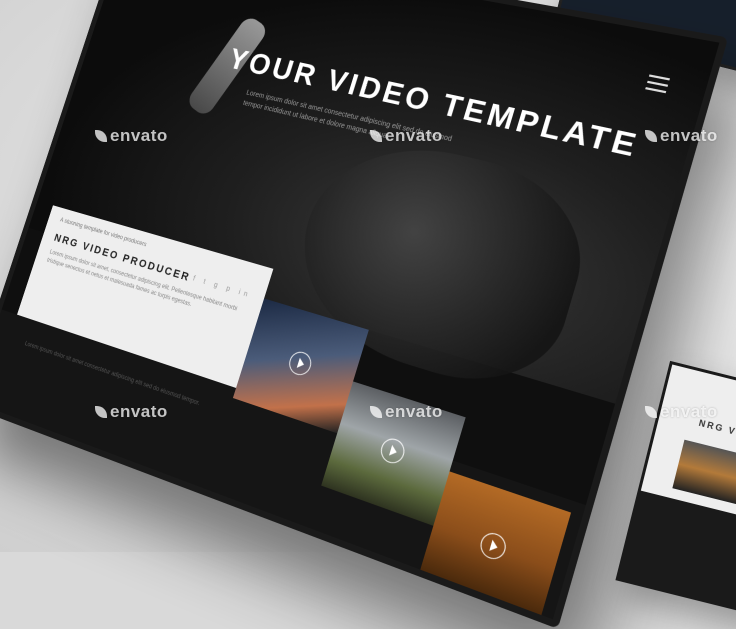  Describe the element at coordinates (704, 472) in the screenshot. I see `side-device-image` at that location.